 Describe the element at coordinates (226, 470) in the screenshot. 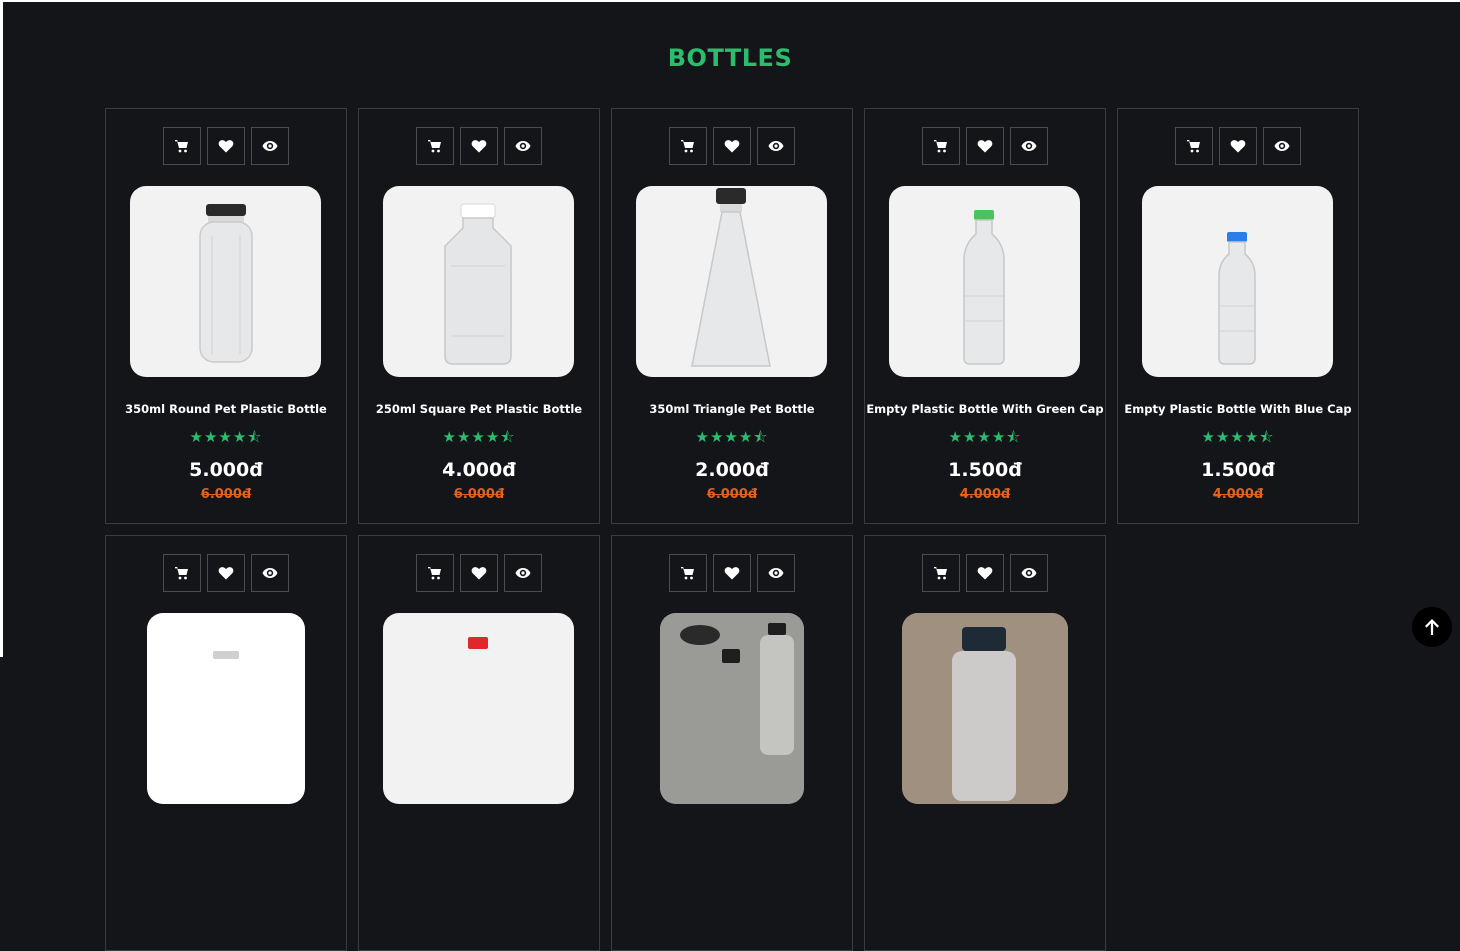

I see `product-price: 5.000đ` at that location.